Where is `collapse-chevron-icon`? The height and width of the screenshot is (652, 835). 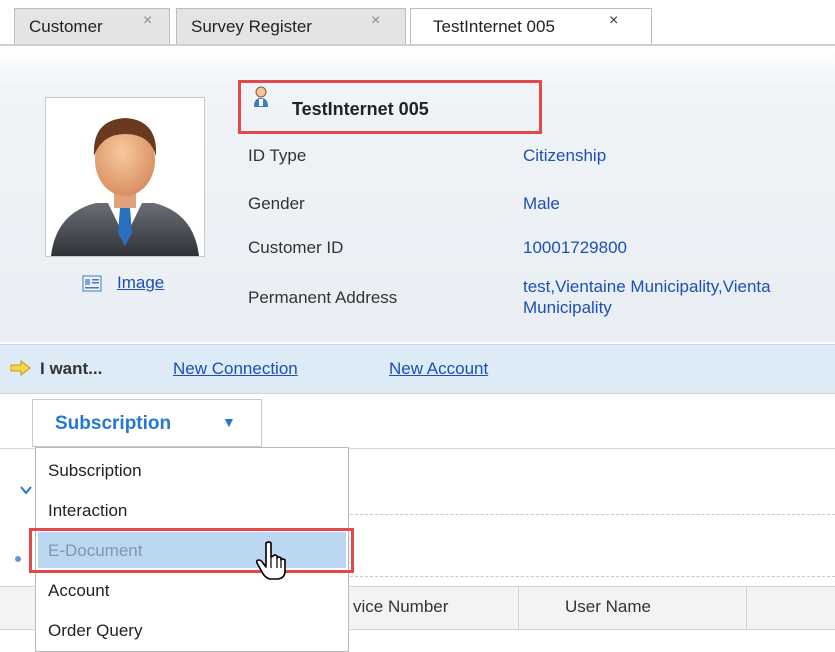
collapse-chevron-icon is located at coordinates (26, 490).